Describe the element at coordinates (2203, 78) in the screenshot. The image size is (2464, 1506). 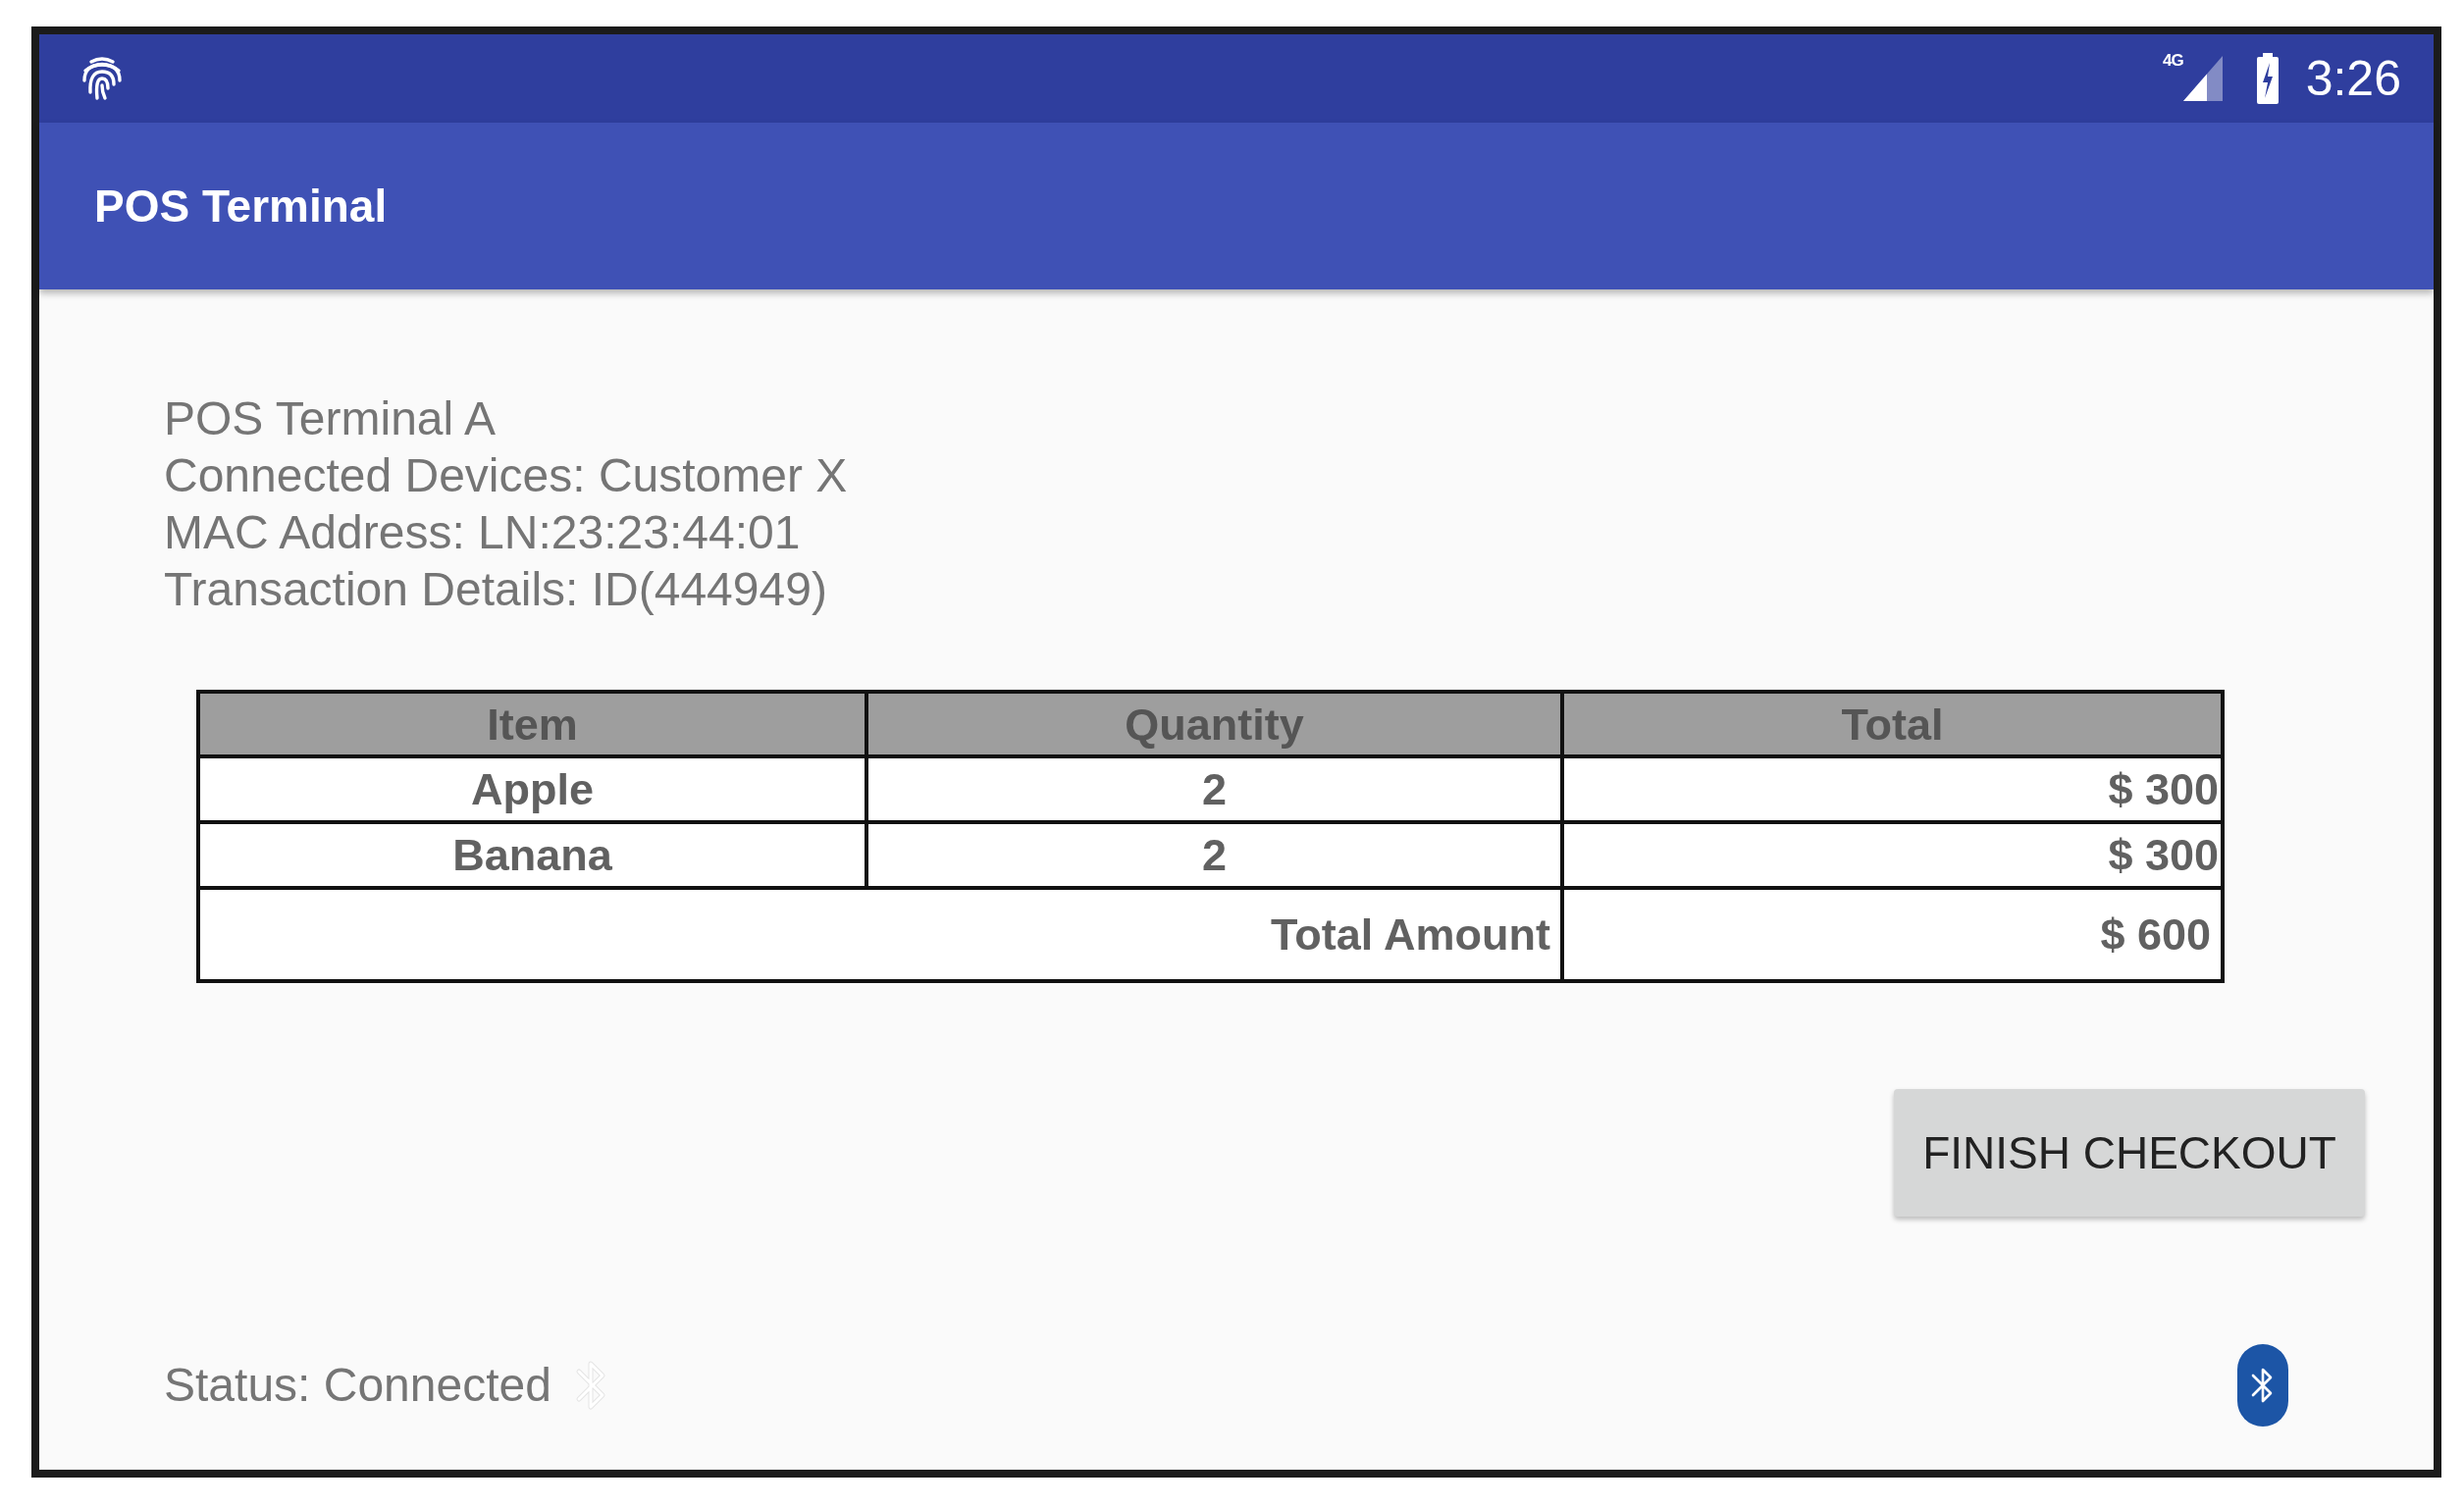
I see `signal-icon` at that location.